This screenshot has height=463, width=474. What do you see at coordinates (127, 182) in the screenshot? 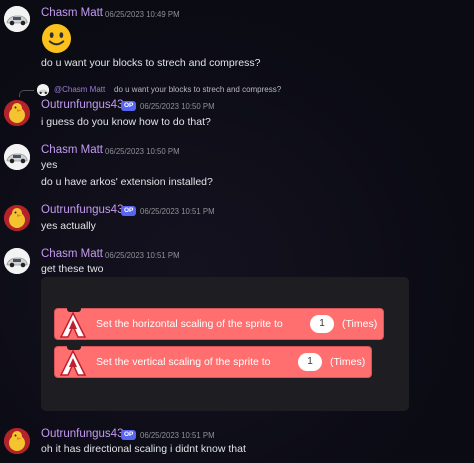
I see `message-text: do u have arkos' extension installed?` at bounding box center [127, 182].